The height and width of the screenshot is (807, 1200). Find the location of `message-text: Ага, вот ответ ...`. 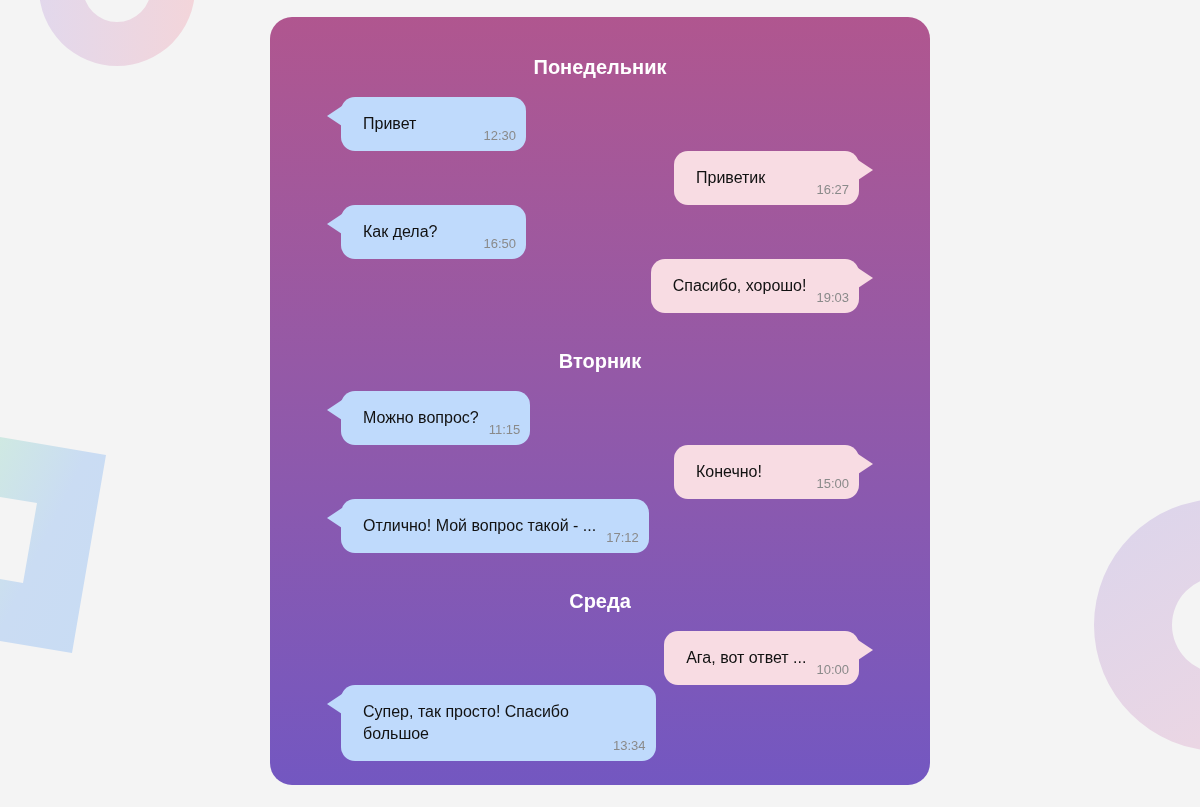

message-text: Ага, вот ответ ... is located at coordinates (746, 658).